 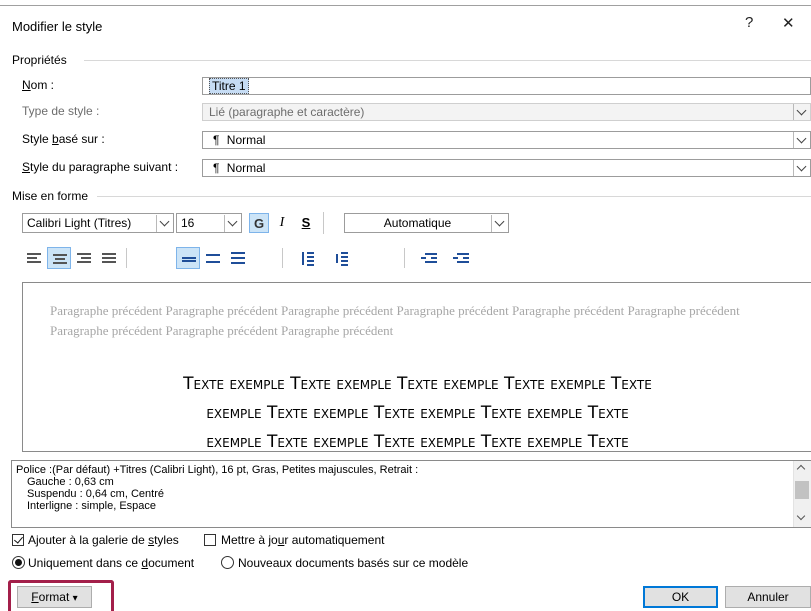 What do you see at coordinates (454, 196) in the screenshot?
I see `formatting-divider` at bounding box center [454, 196].